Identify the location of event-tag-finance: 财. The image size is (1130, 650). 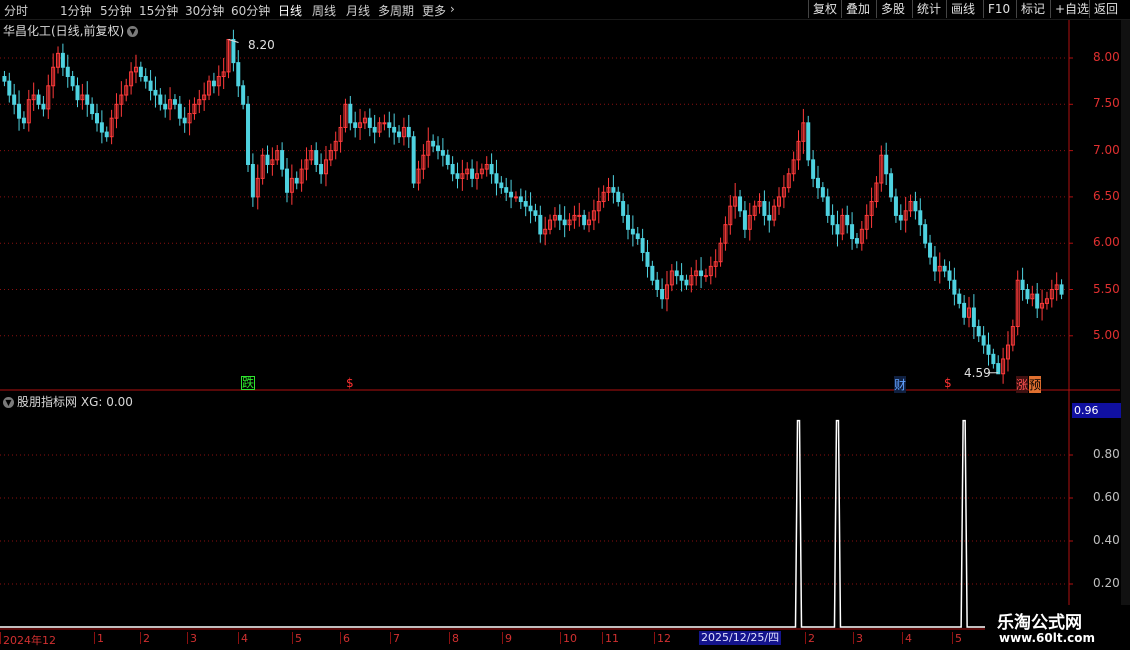
(900, 384).